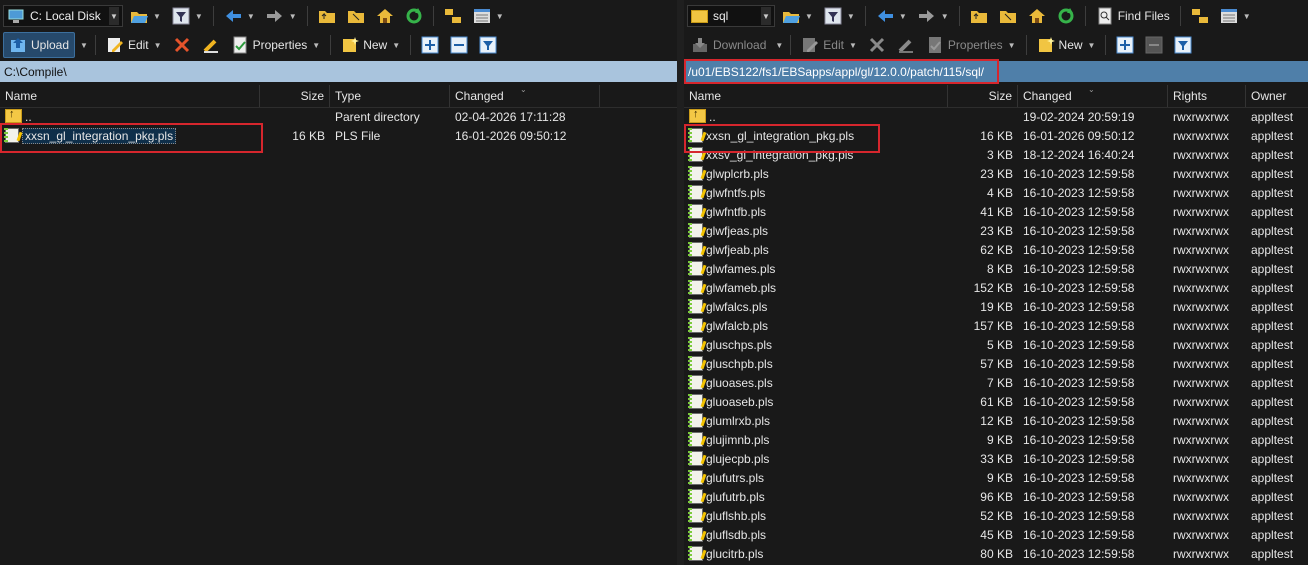  I want to click on table-row: .. Parent directory 02-04-2026 17:11:28, so click(338, 117).